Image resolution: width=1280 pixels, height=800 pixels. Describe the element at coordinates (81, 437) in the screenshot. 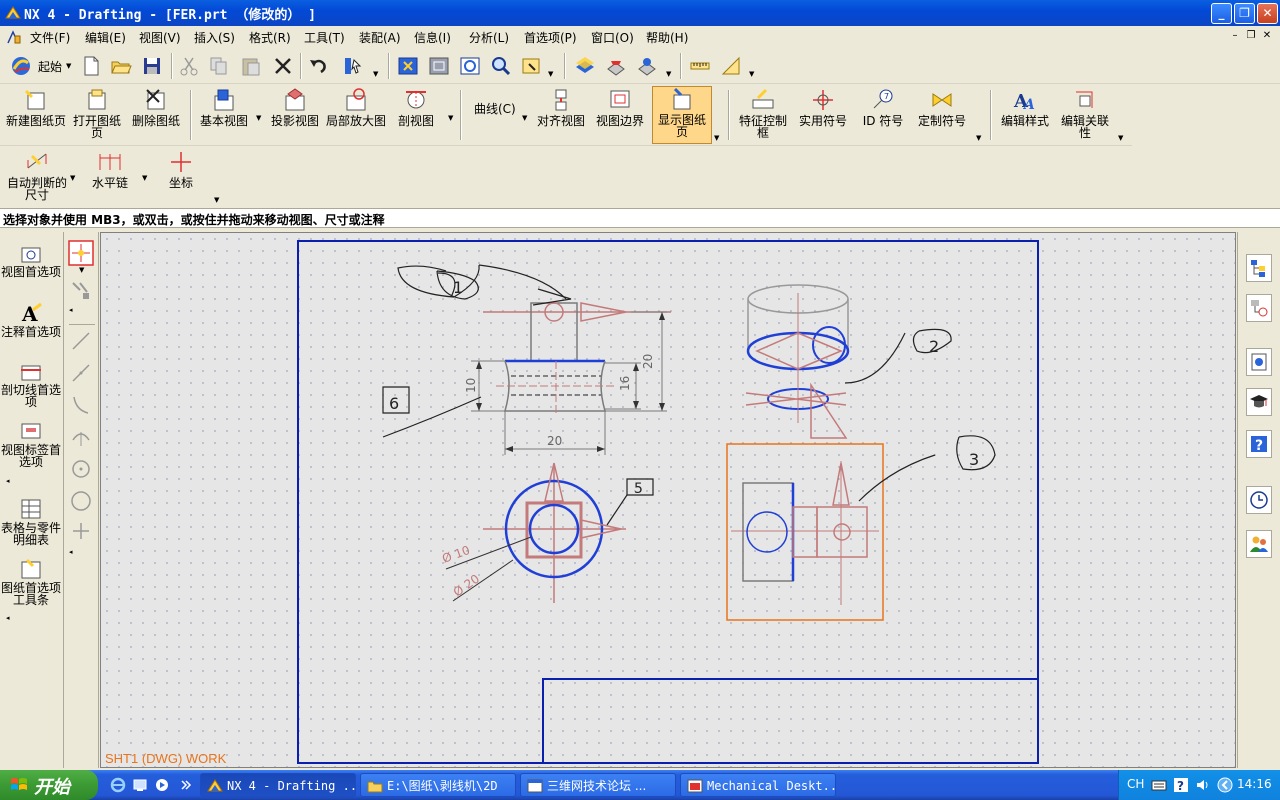

I see `arc-tool-icon` at that location.